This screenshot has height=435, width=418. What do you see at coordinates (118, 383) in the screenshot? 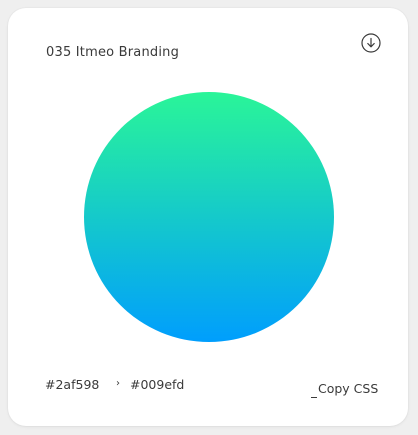
I see `chevron-right-icon: ›` at bounding box center [118, 383].